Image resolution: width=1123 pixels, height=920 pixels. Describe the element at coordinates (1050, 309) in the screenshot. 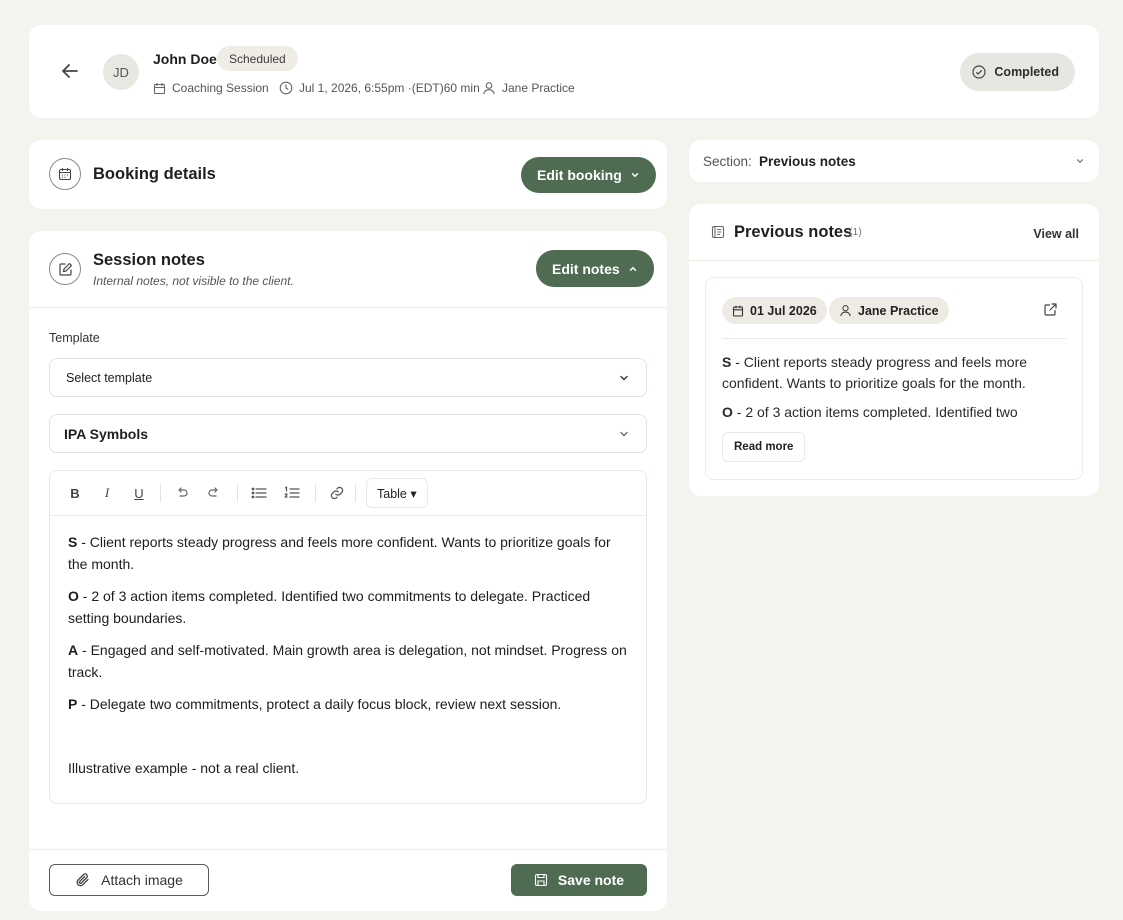

I see `external-link-icon` at that location.